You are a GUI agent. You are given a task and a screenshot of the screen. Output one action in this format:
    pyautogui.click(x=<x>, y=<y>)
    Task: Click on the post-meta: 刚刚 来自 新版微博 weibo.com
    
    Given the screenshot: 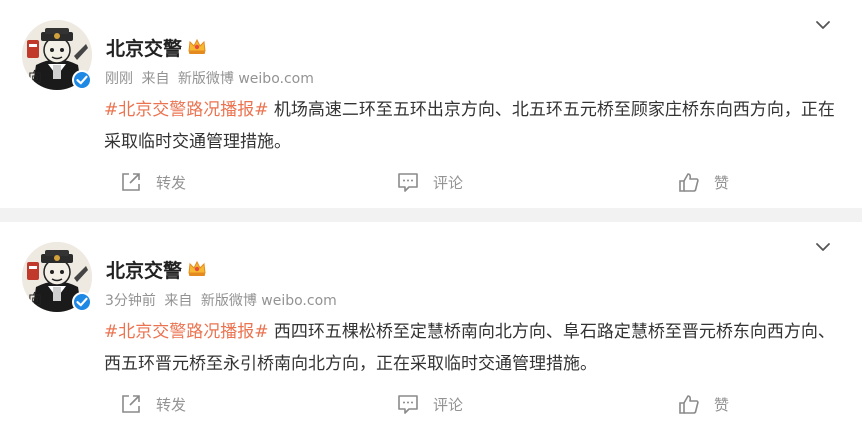 What is the action you would take?
    pyautogui.click(x=211, y=78)
    